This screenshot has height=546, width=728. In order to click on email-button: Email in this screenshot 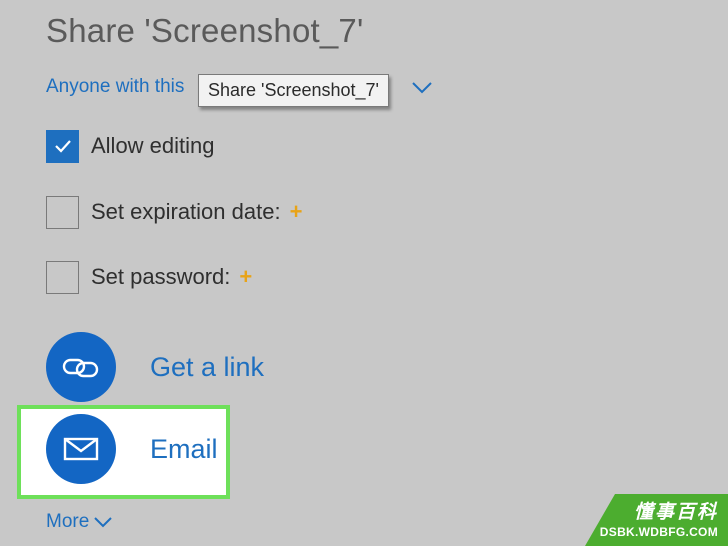, I will do `click(132, 449)`.